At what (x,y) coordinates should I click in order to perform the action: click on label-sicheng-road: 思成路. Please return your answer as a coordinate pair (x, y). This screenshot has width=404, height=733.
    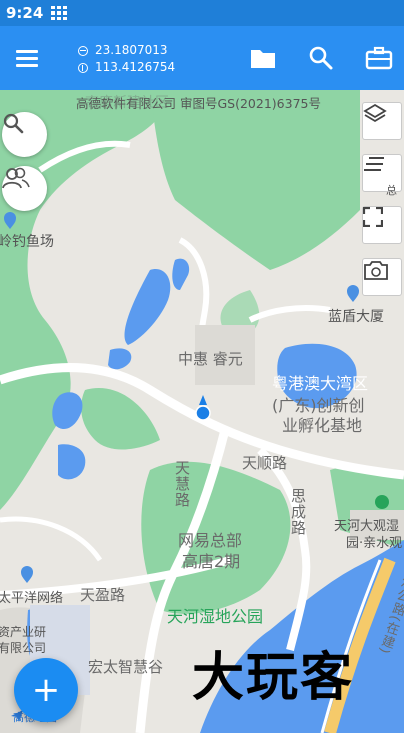
    Looking at the image, I should click on (298, 512).